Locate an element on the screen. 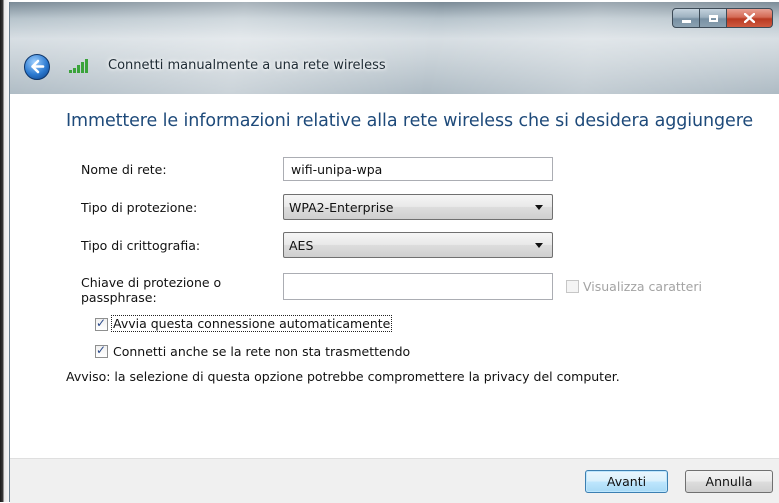 Image resolution: width=779 pixels, height=503 pixels. auto-connect-label: Avvia questa connessione automaticamente is located at coordinates (252, 323).